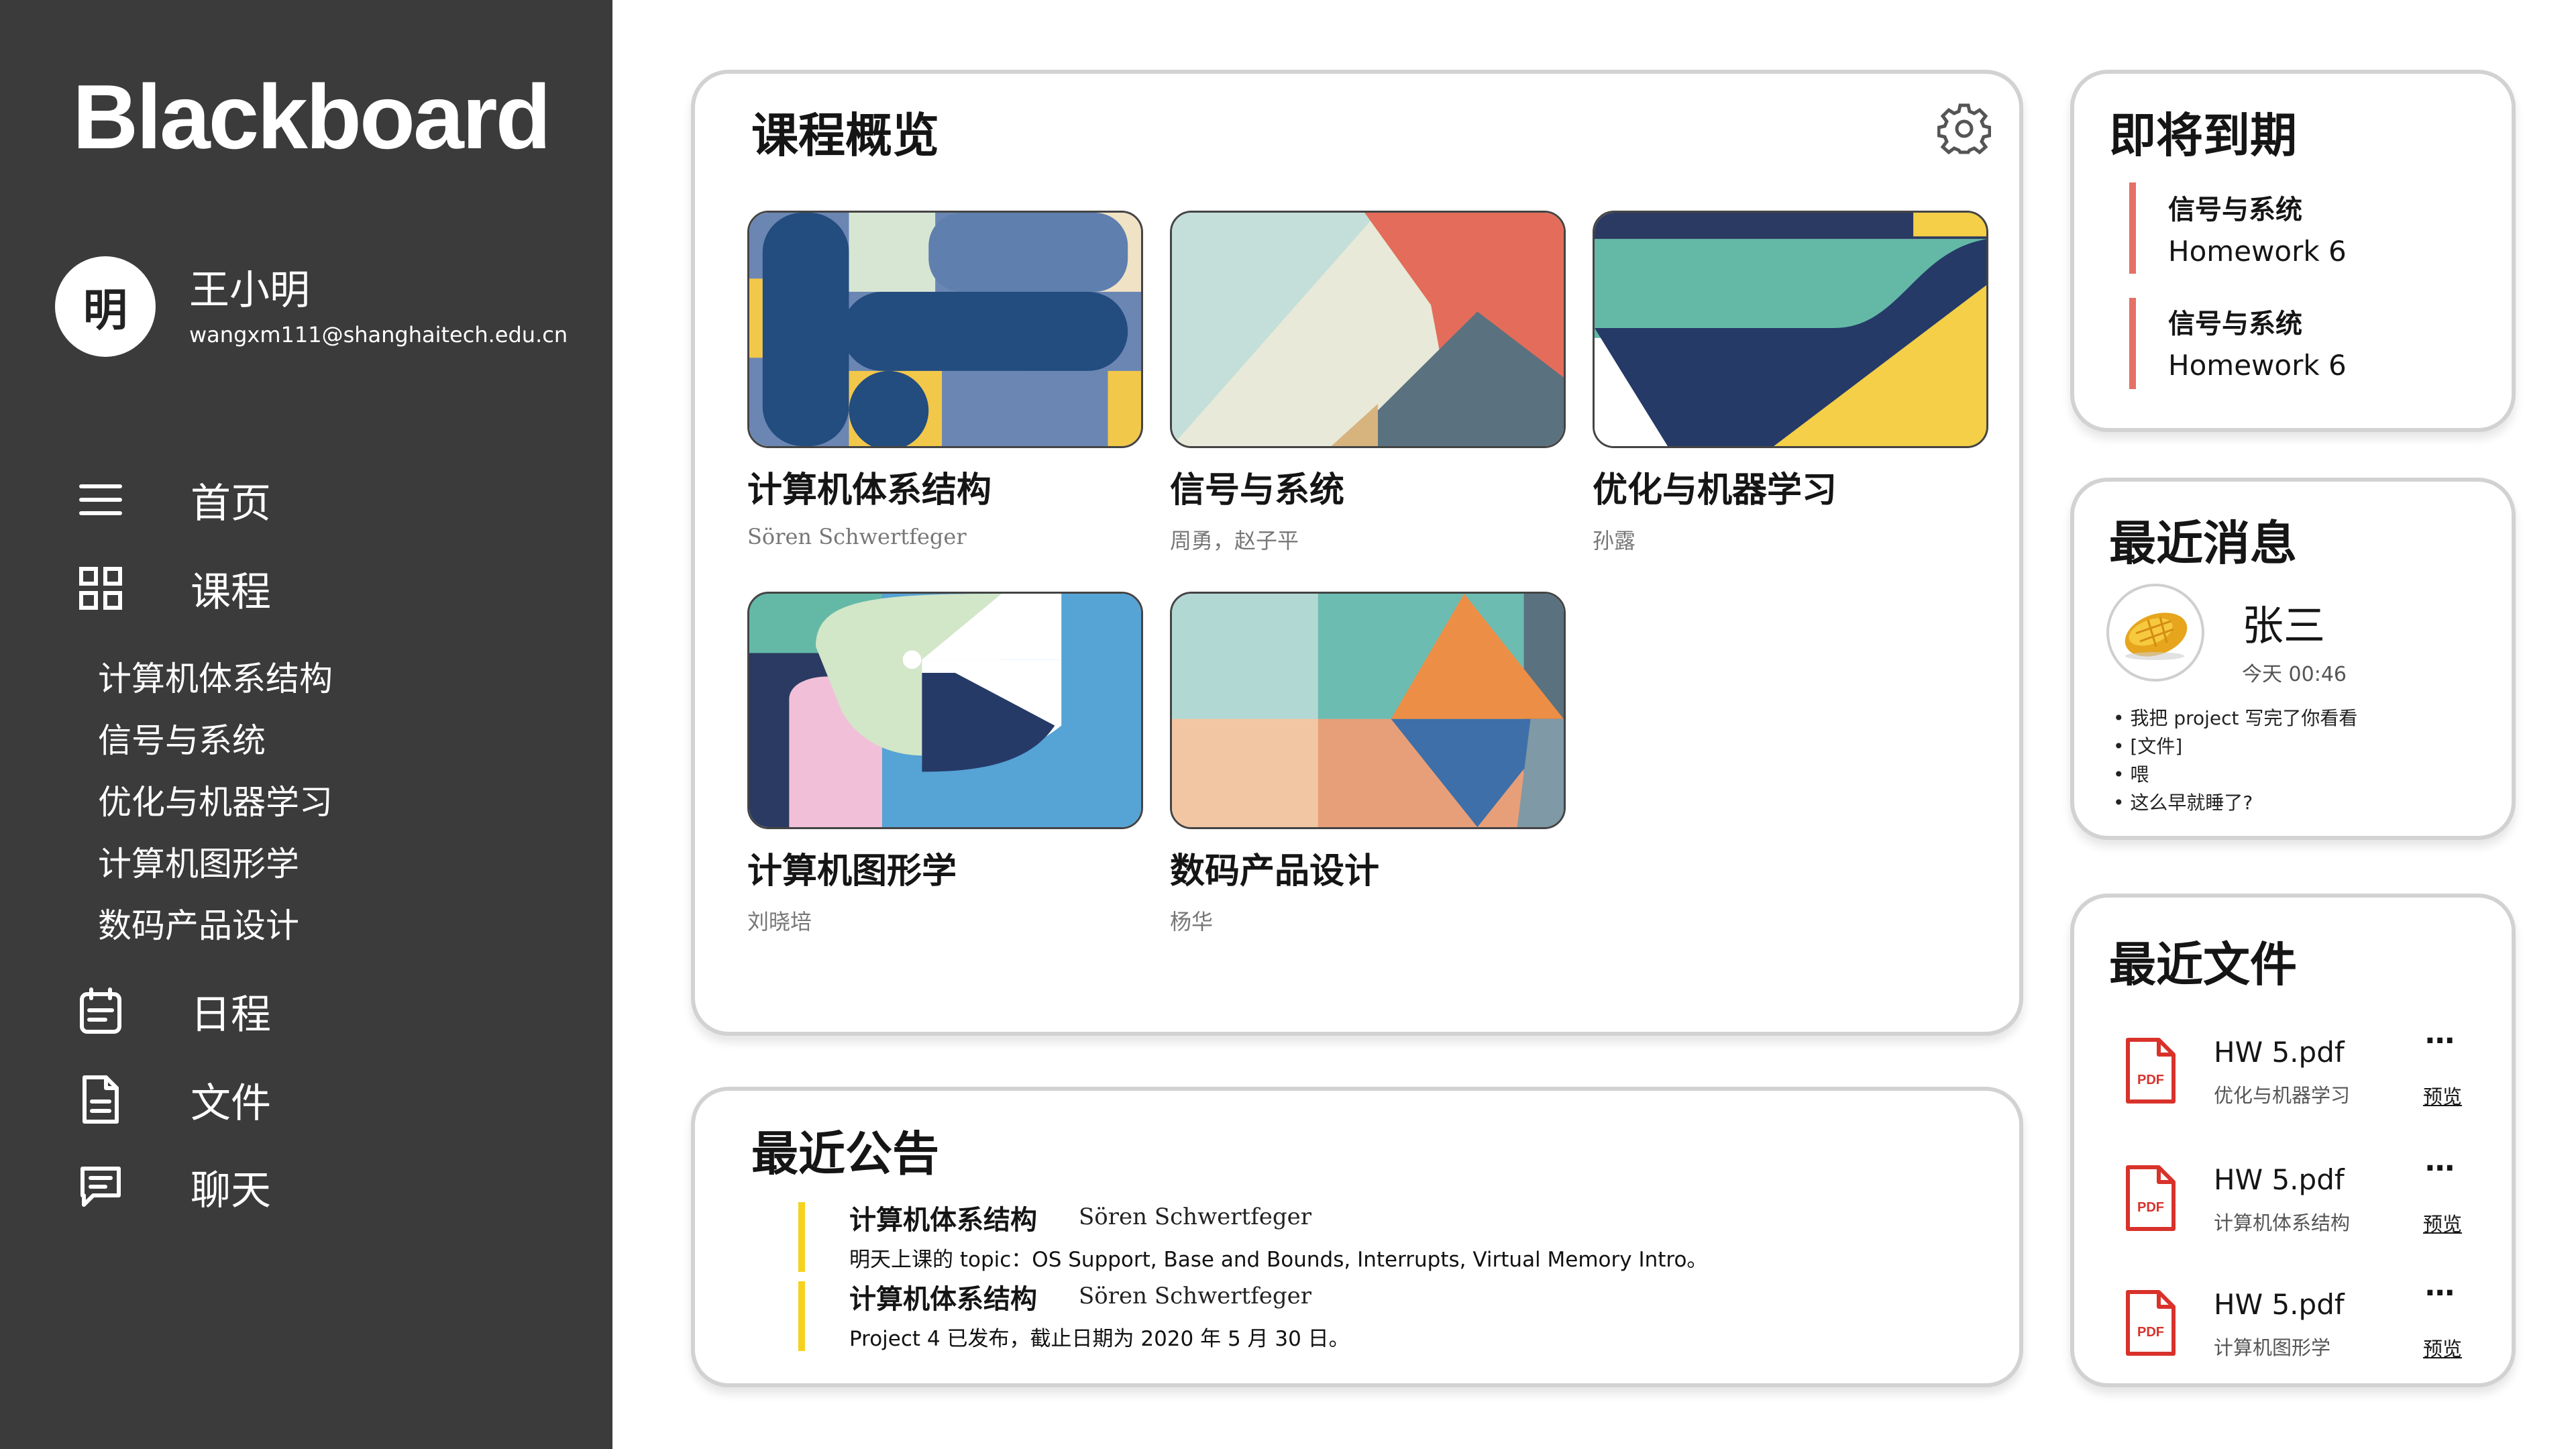 Image resolution: width=2576 pixels, height=1449 pixels. Describe the element at coordinates (1715, 490) in the screenshot. I see `course-name: 优化与机器学习` at that location.